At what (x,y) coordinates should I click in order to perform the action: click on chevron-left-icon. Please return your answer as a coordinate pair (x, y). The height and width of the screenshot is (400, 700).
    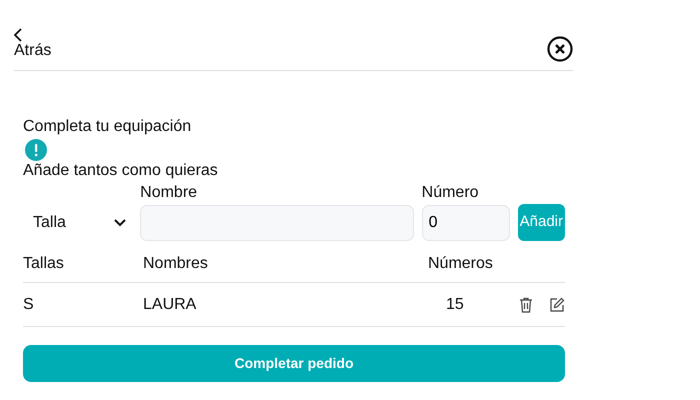
    Looking at the image, I should click on (18, 35).